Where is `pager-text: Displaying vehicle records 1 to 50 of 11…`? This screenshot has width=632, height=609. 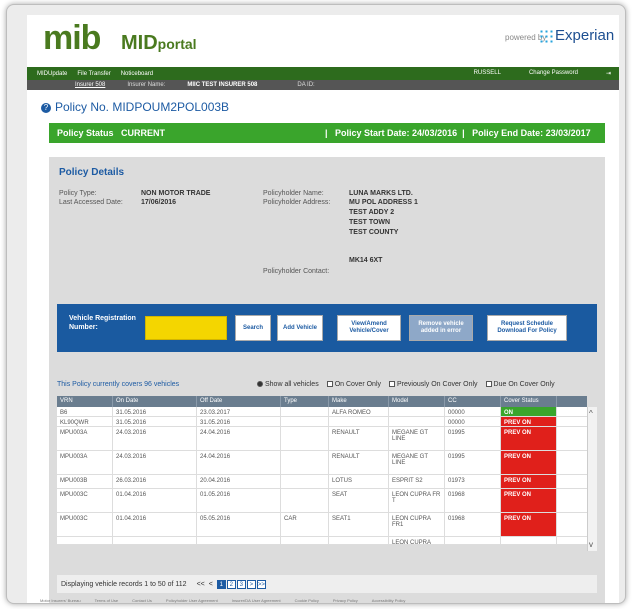
pager-text: Displaying vehicle records 1 to 50 of 11… is located at coordinates (124, 584).